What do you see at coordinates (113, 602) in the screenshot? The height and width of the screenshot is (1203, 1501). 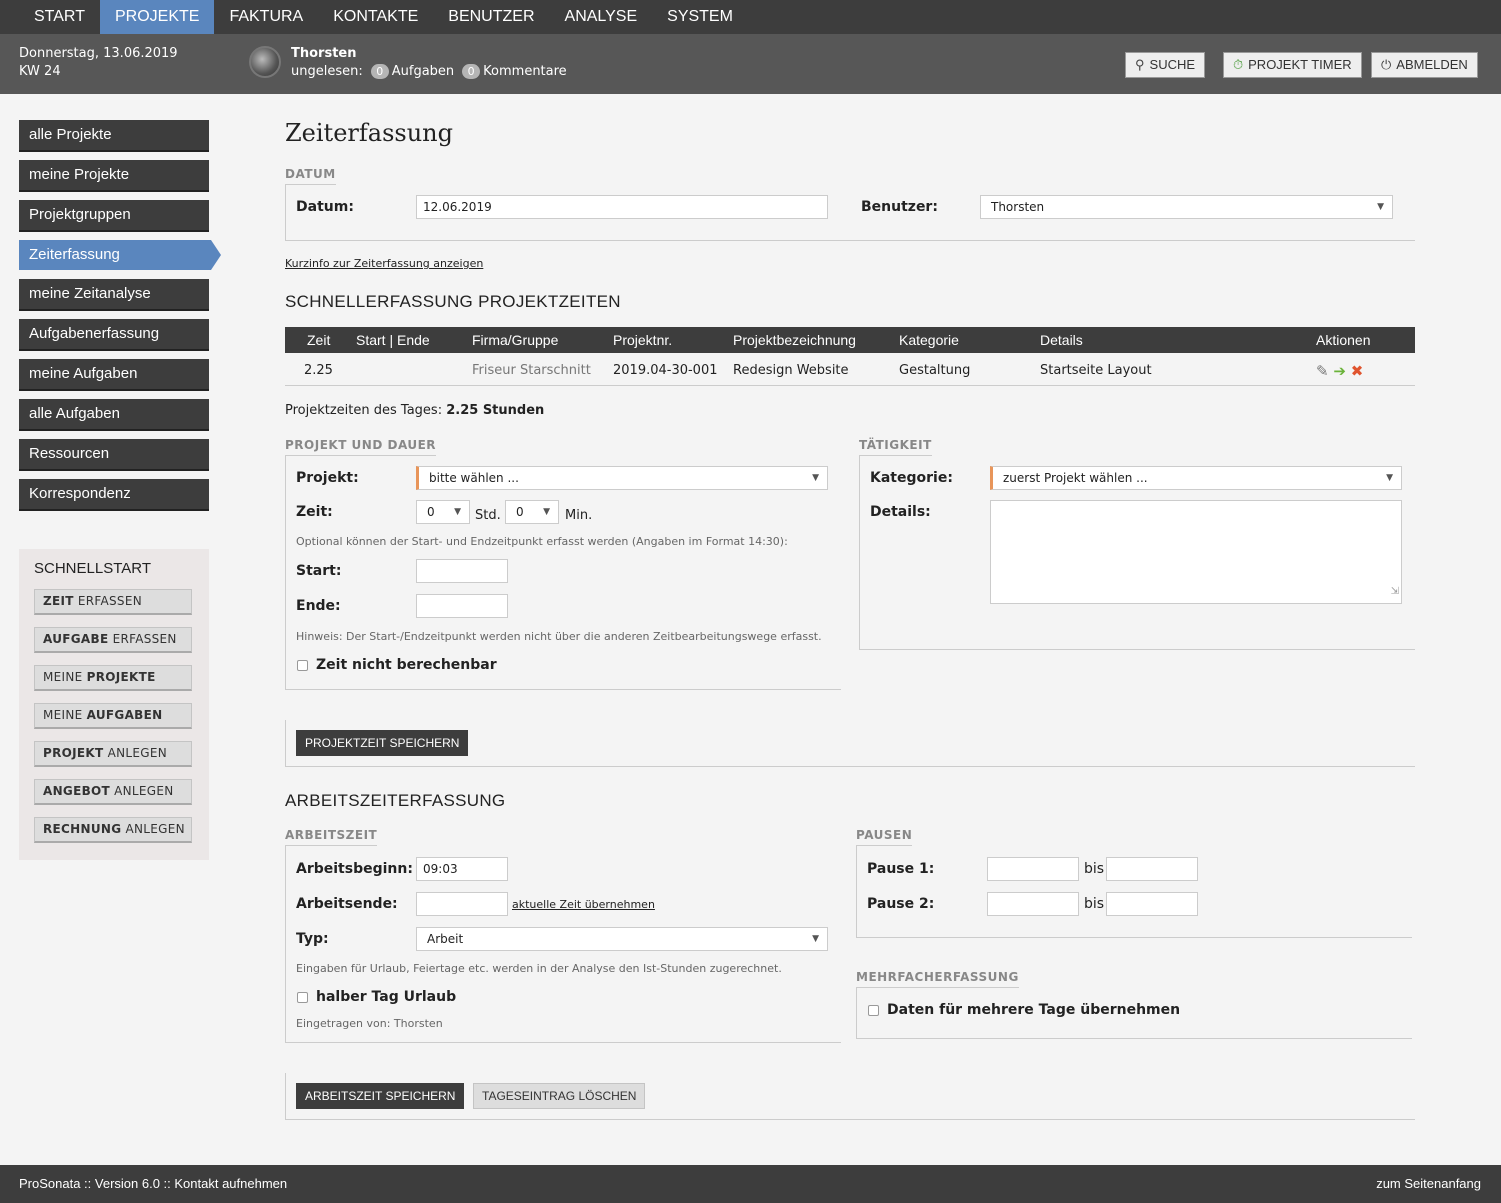 I see `quickstart-zeit-erfassen: ZEIT ERFASSEN` at bounding box center [113, 602].